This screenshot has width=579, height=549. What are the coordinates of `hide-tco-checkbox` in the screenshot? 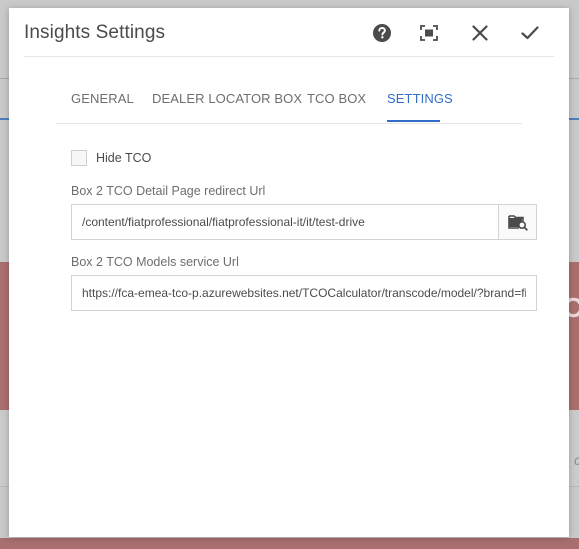 It's located at (79, 158).